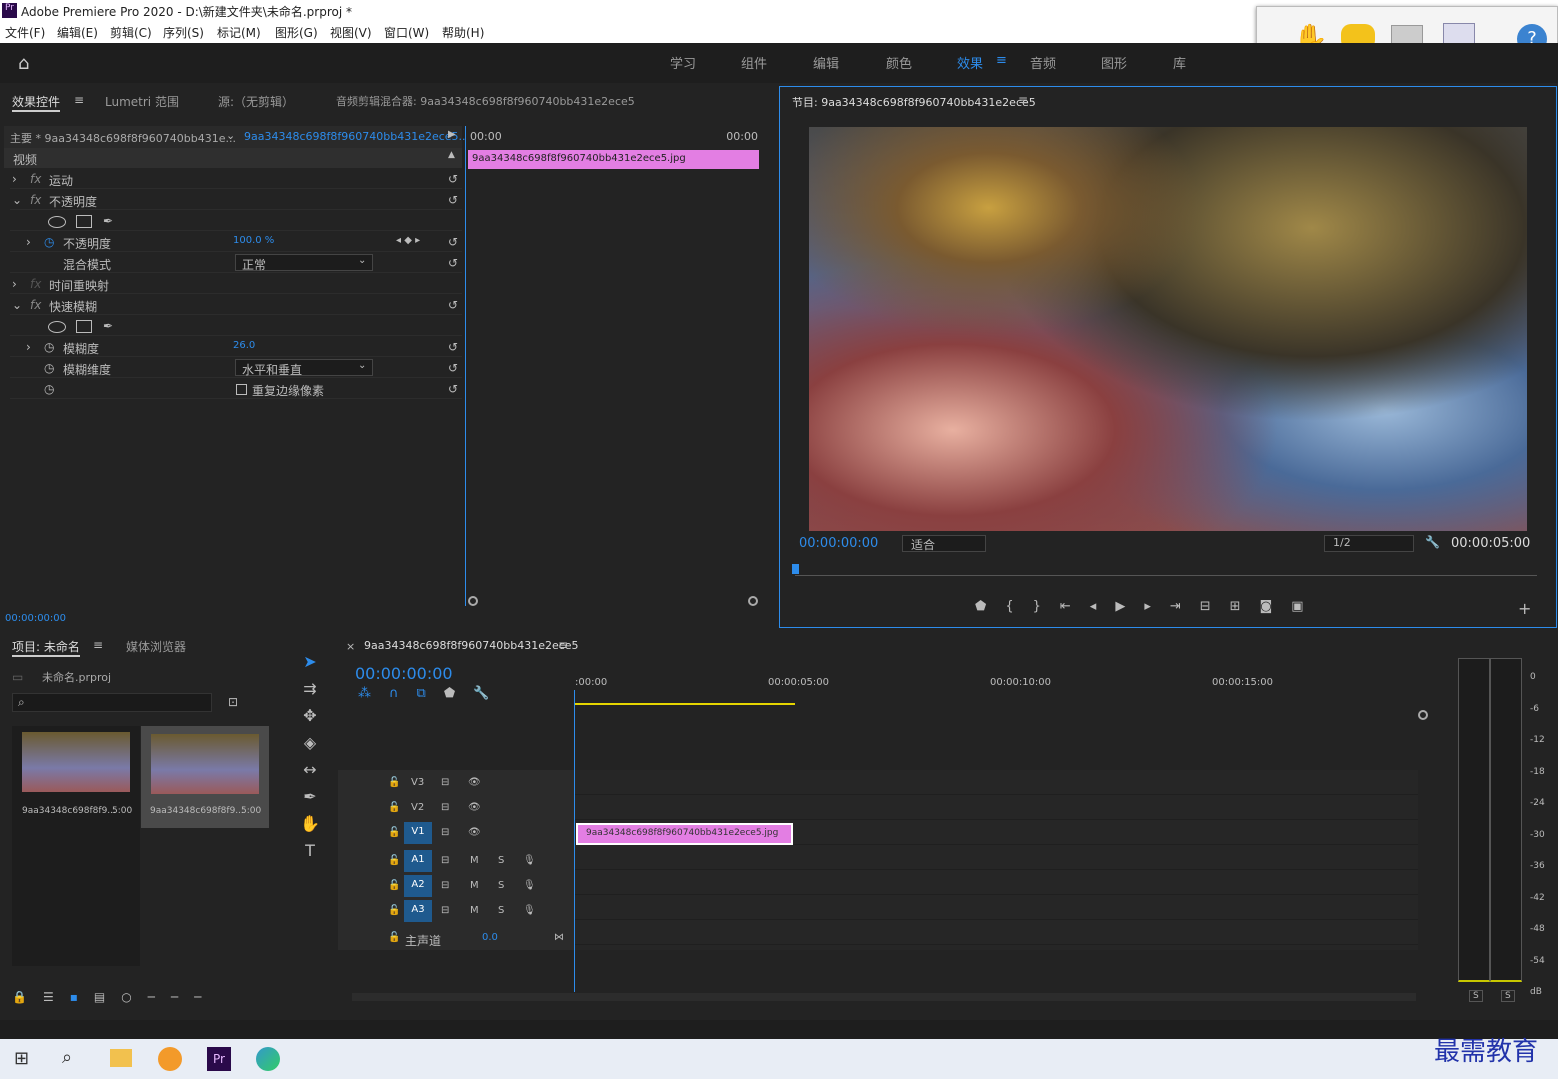 This screenshot has height=1079, width=1558. Describe the element at coordinates (310, 715) in the screenshot. I see `ripple-edit-tool-icon: ✥` at that location.